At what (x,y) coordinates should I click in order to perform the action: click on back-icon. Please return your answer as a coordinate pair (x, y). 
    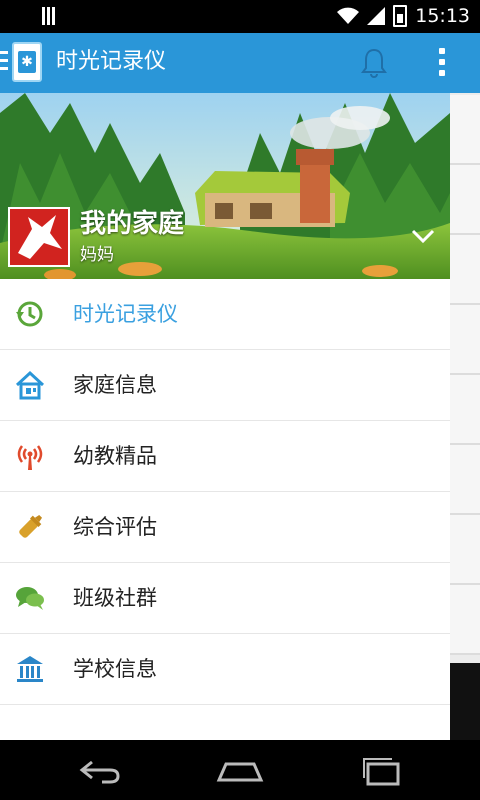
    Looking at the image, I should click on (100, 771).